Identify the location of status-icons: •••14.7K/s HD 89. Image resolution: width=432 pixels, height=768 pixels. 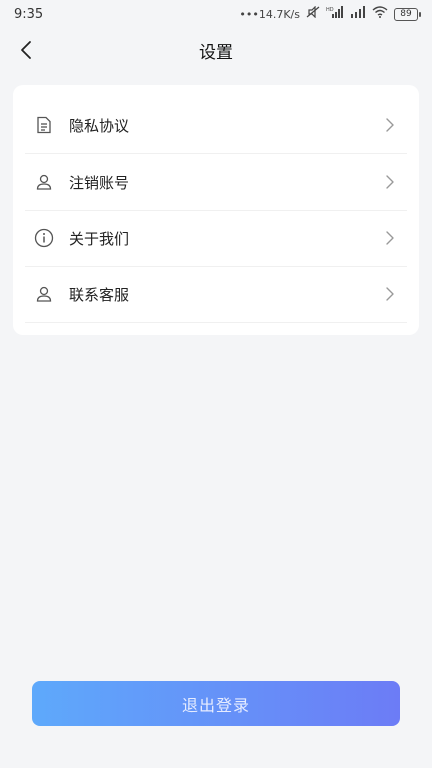
(330, 13).